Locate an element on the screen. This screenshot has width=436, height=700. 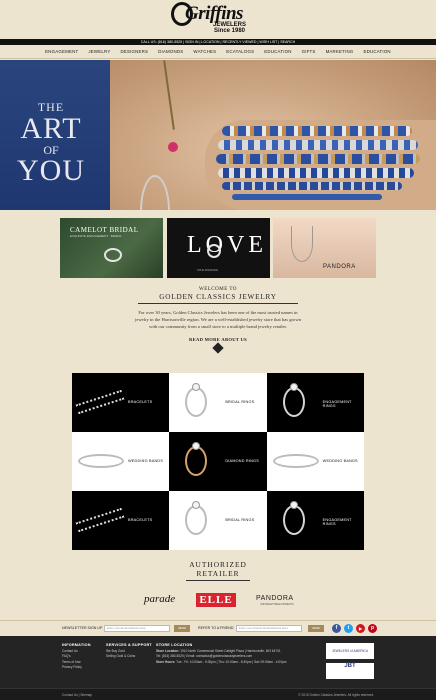
footer-heading: SERVICES & SUPPORT is located at coordinates (129, 645).